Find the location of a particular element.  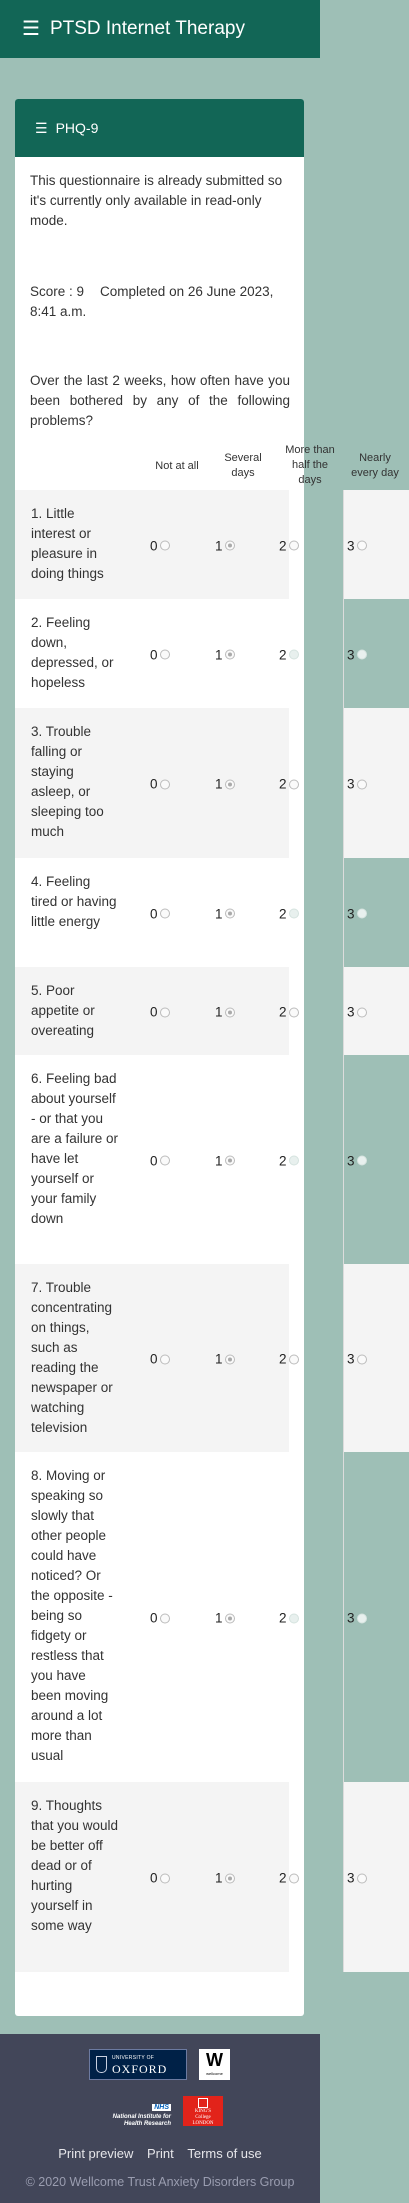

column-header-several-days: Several days is located at coordinates (243, 465).